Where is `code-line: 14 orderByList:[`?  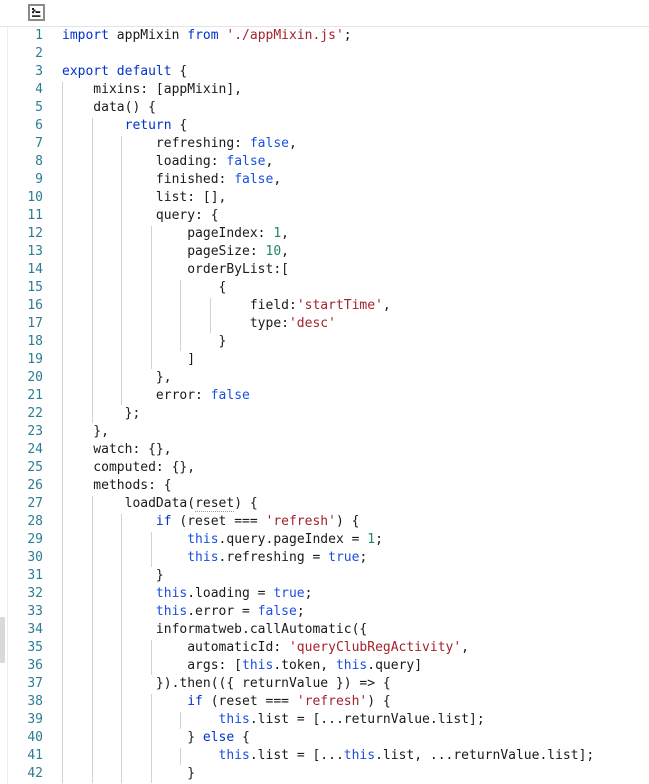 code-line: 14 orderByList:[ is located at coordinates (329, 270).